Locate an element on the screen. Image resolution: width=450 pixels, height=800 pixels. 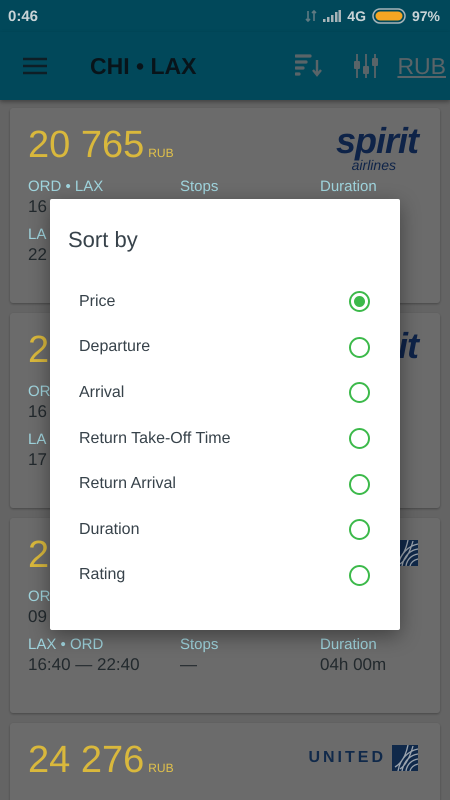
leg-value: — is located at coordinates (188, 665).